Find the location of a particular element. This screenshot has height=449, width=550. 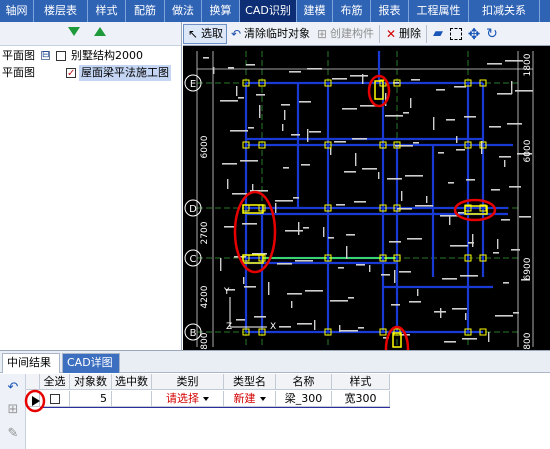

row-checkbox is located at coordinates (54, 399).